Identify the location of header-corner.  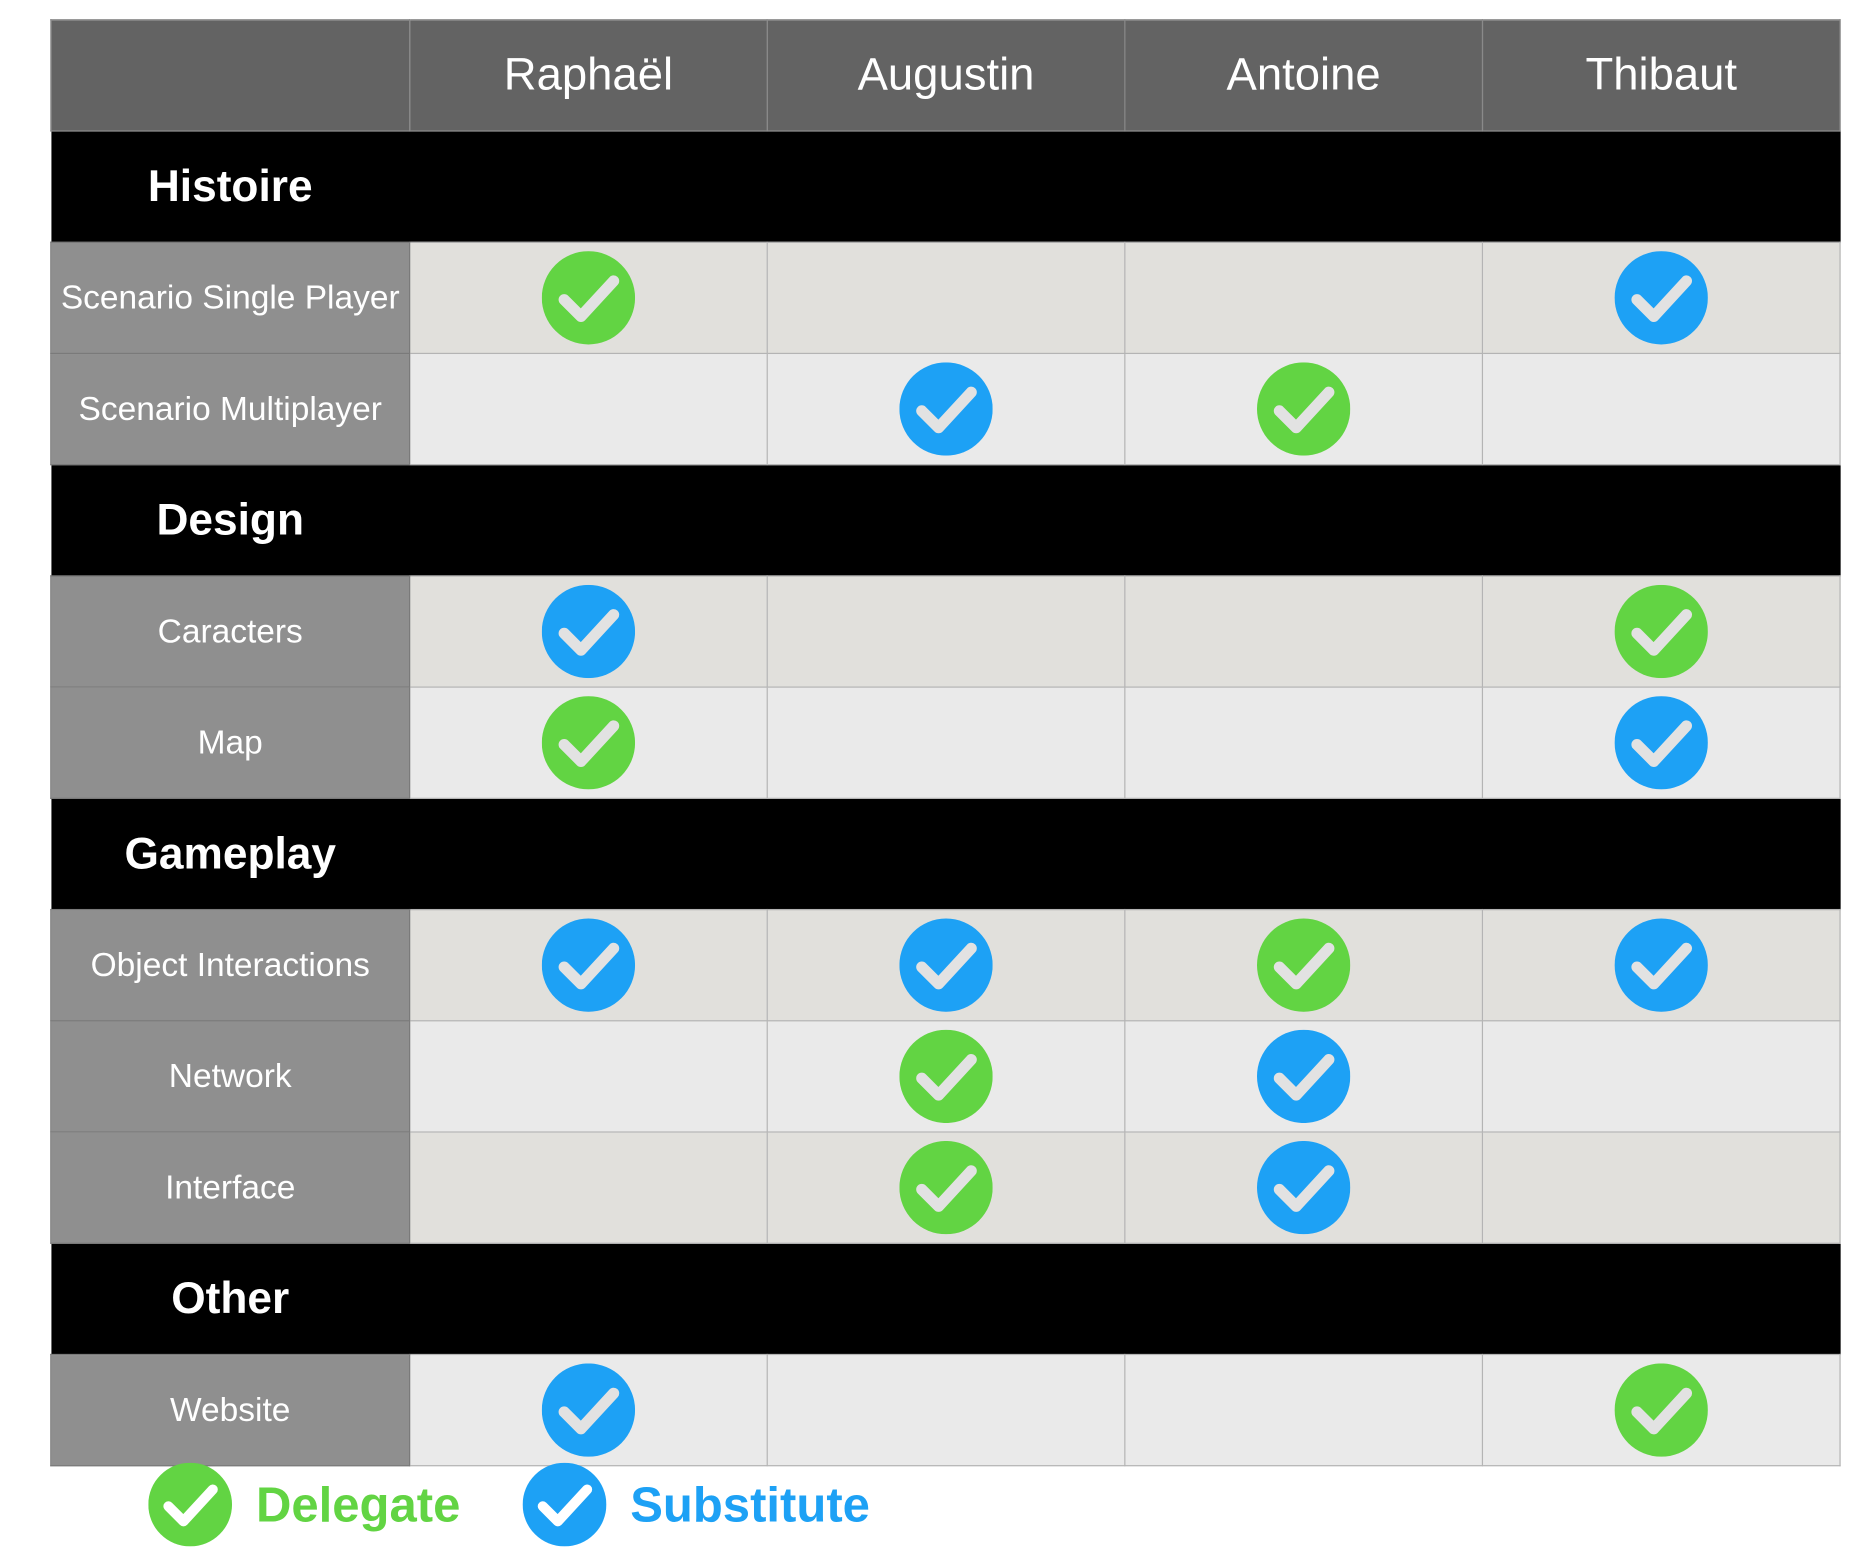
(230, 75).